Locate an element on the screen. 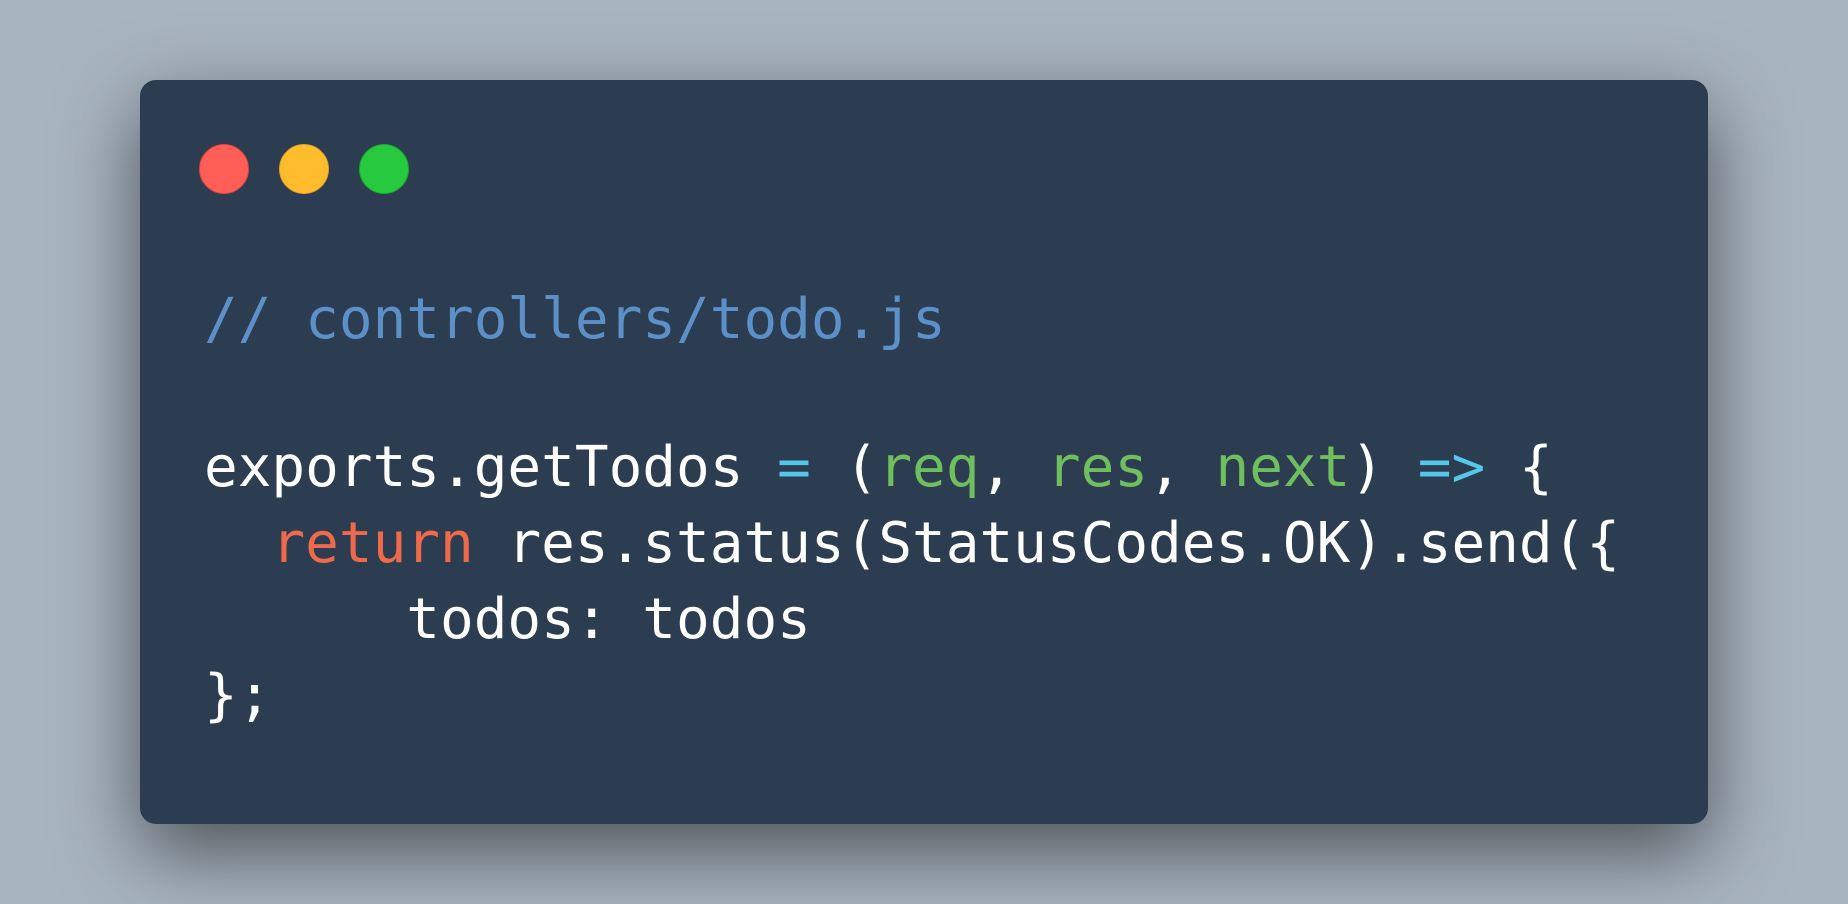 This screenshot has height=904, width=1848. code-line-return: return res.status(StatusCodes.OK).send({ is located at coordinates (912, 544).